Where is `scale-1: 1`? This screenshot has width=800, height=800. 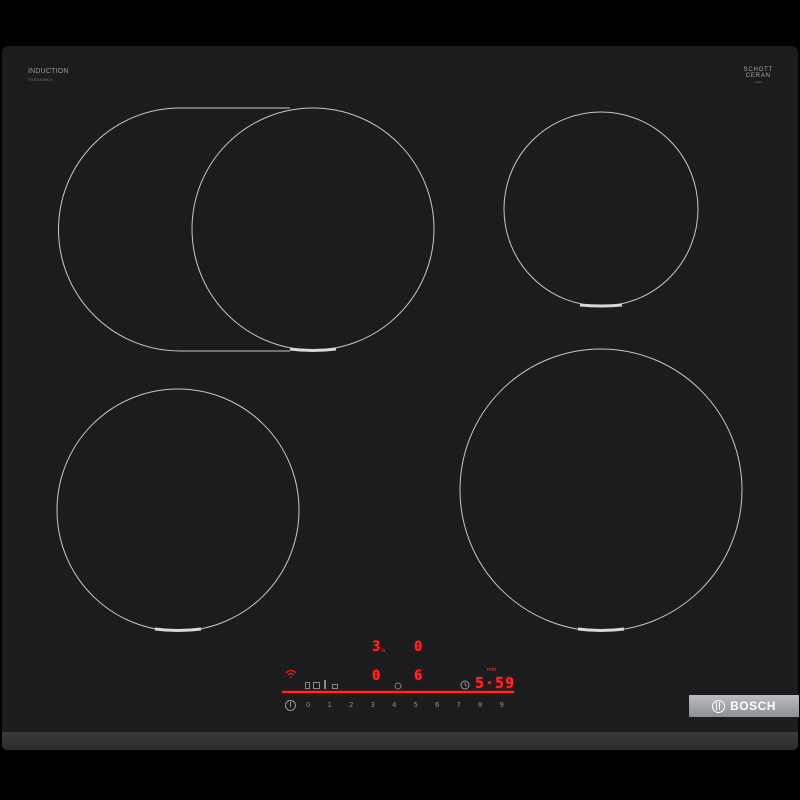 scale-1: 1 is located at coordinates (339, 705).